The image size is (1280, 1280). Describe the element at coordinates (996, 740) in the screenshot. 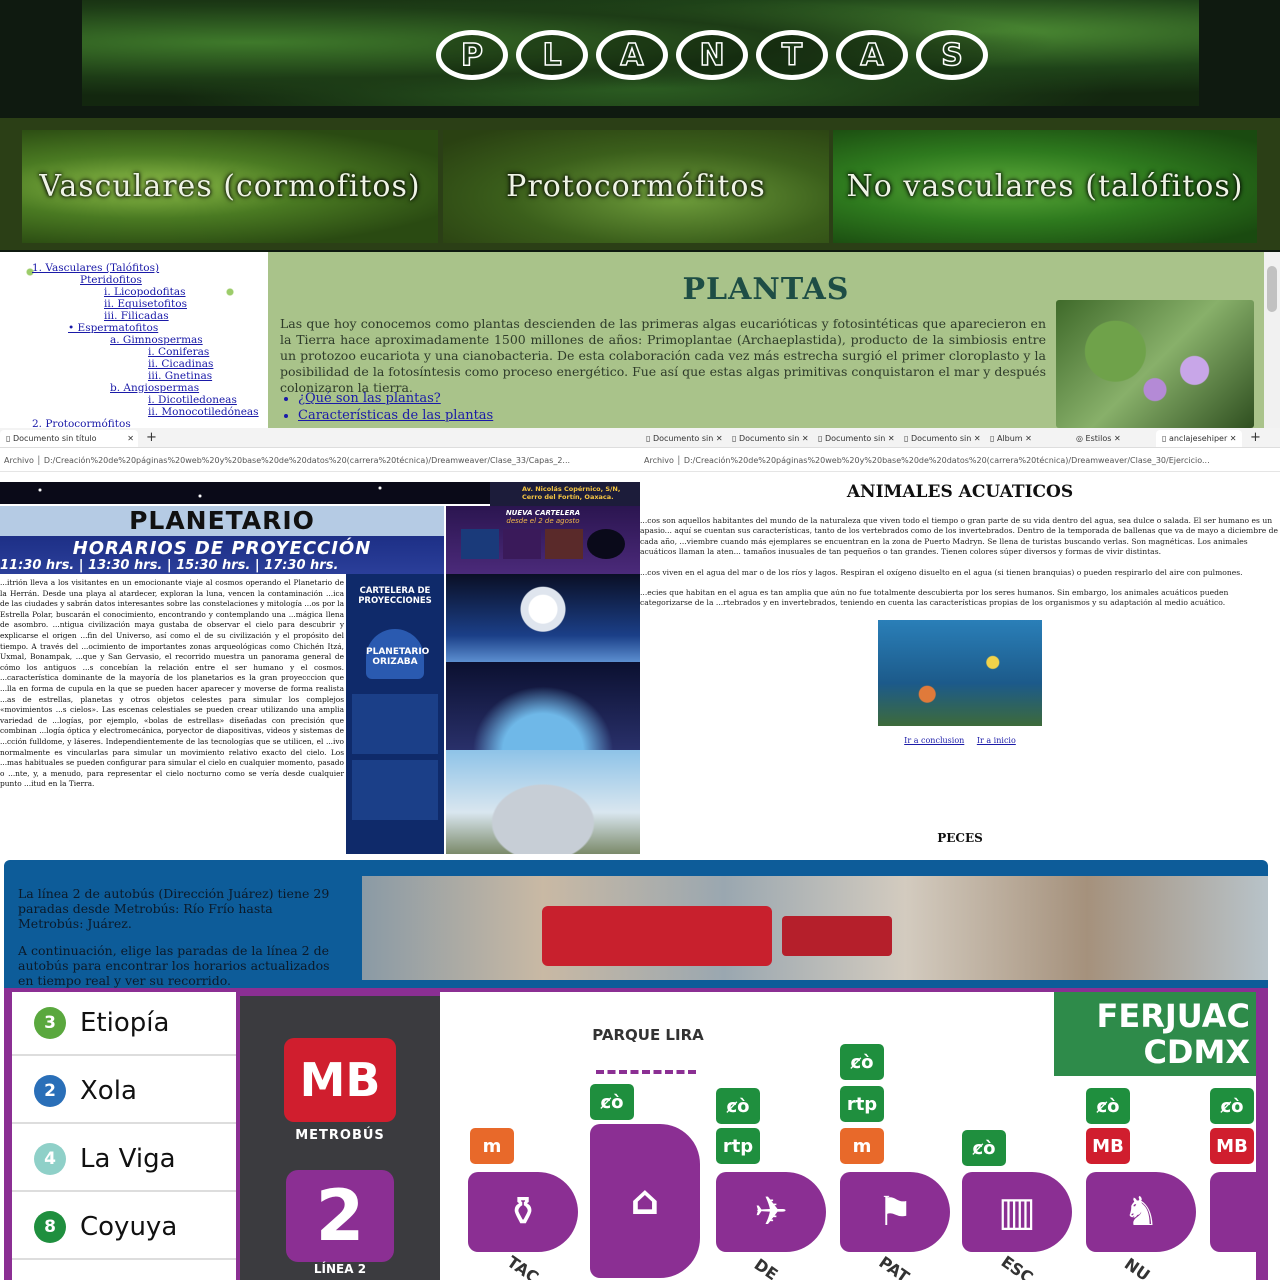

I see `link-inicio: Ir a inicio` at that location.